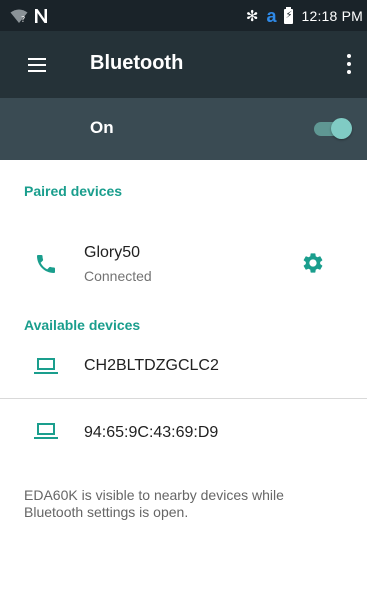 This screenshot has height=615, width=367. Describe the element at coordinates (46, 264) in the screenshot. I see `phone-icon` at that location.